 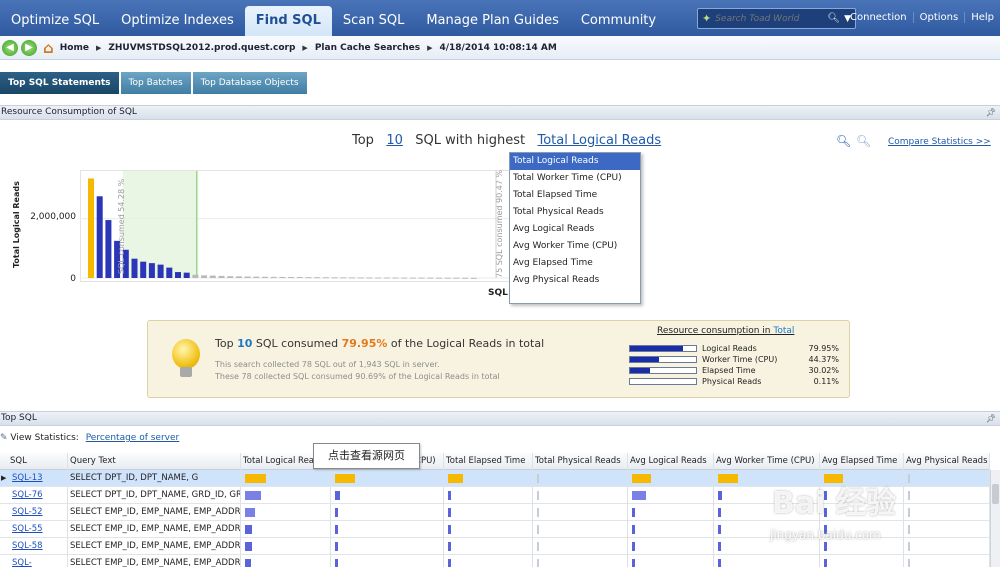 What do you see at coordinates (29, 47) in the screenshot?
I see `forward-icon: ▶` at bounding box center [29, 47].